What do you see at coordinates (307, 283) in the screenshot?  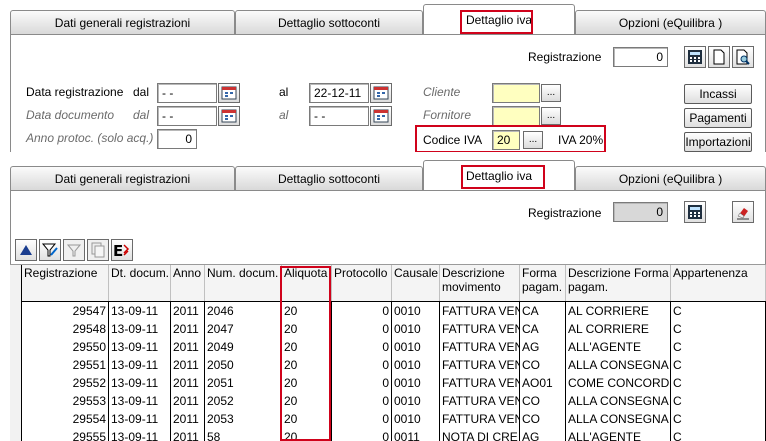 I see `column-header-aliquota: Aliquota` at bounding box center [307, 283].